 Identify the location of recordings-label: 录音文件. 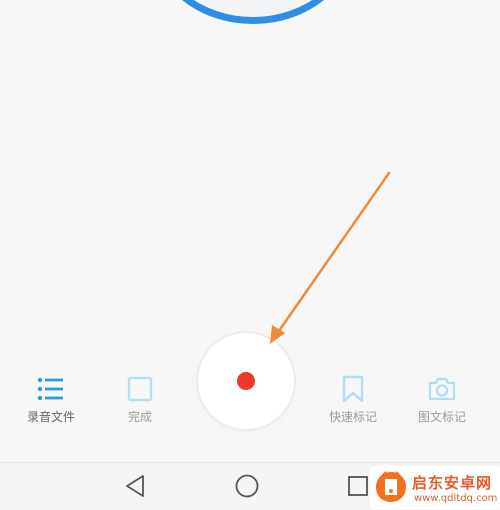
(50, 417).